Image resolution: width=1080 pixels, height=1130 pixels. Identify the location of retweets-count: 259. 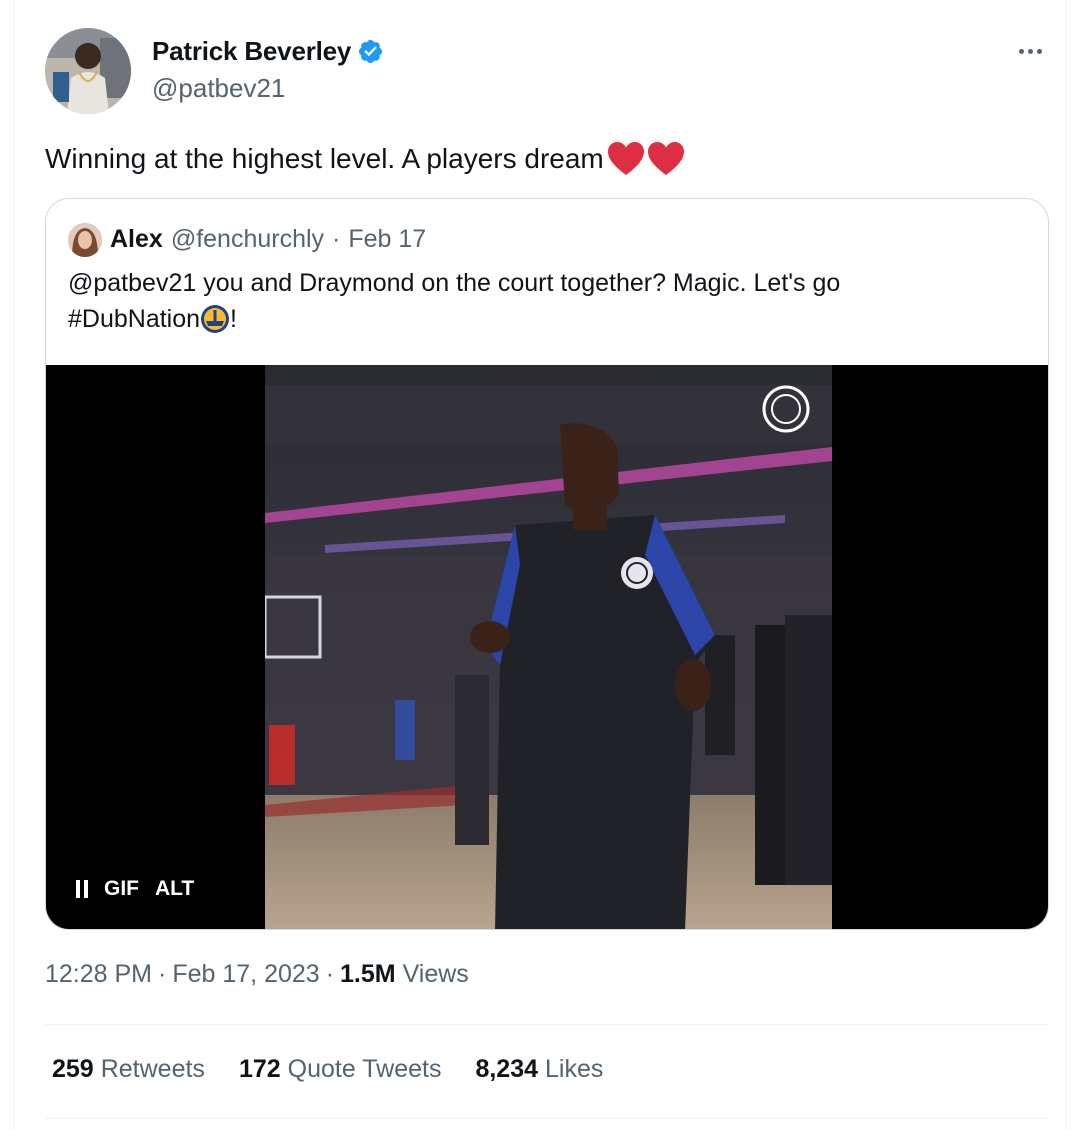
(73, 1069).